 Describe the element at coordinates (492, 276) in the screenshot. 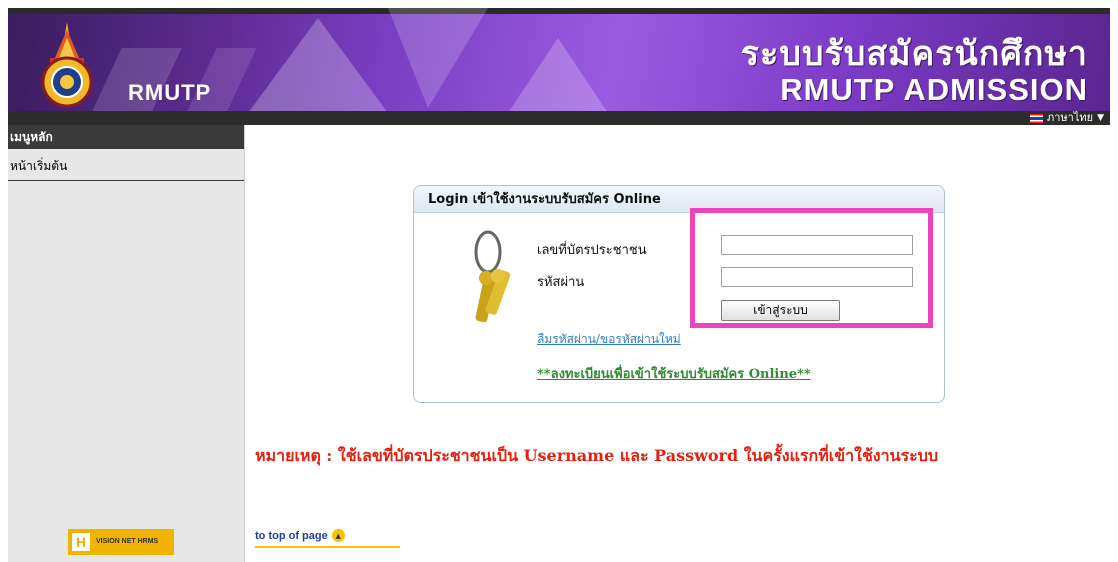

I see `keys-icon` at that location.